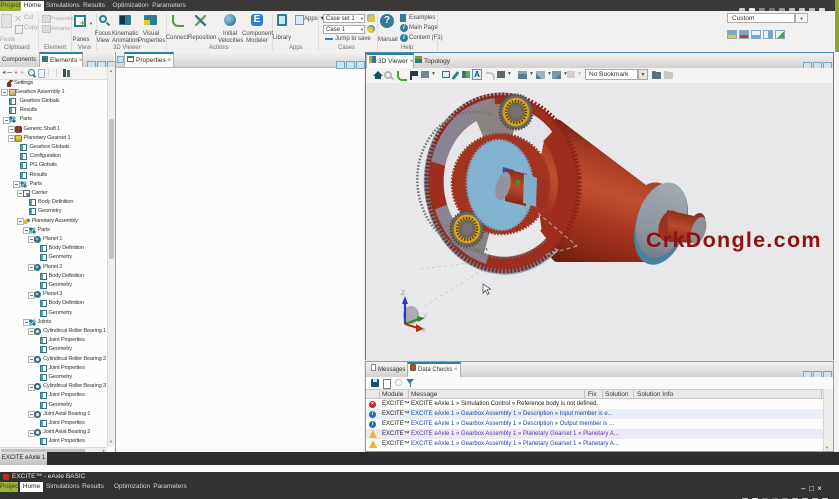 The image size is (839, 499). I want to click on svg-text: Z, so click(403, 293).